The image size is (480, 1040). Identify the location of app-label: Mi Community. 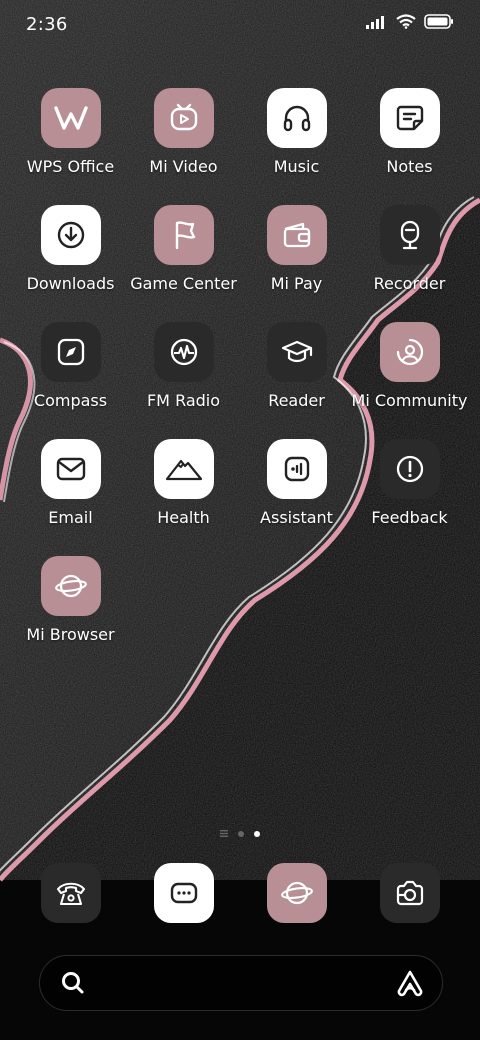
(409, 400).